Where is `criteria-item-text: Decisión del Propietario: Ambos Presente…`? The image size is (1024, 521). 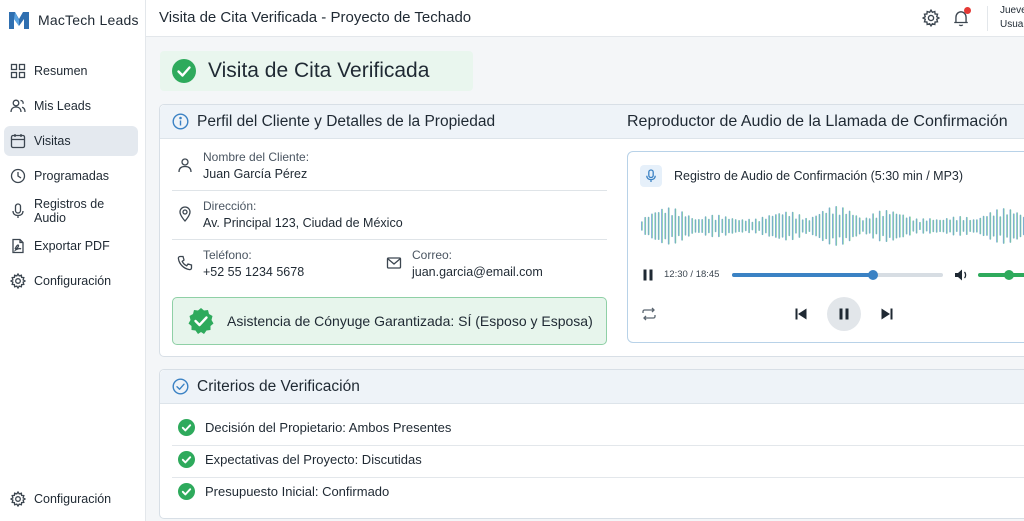
criteria-item-text: Decisión del Propietario: Ambos Presente… is located at coordinates (328, 427).